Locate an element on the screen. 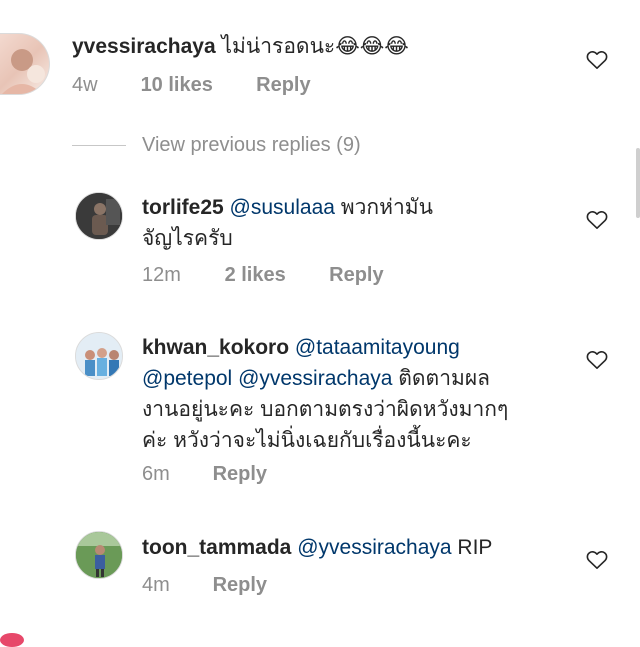 This screenshot has height=647, width=640. mention-link: @susulaaa is located at coordinates (282, 207).